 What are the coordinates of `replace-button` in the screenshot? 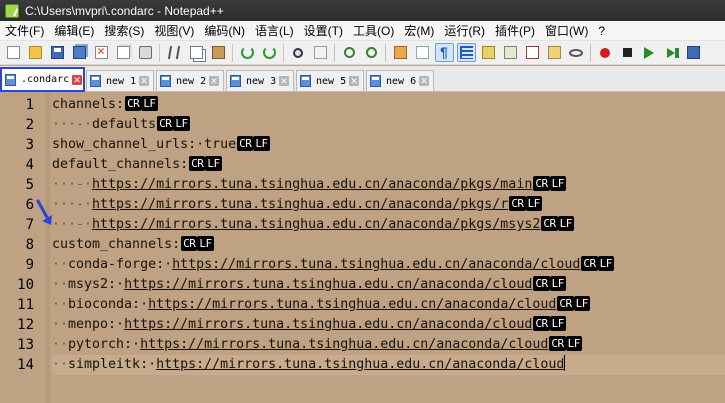 It's located at (320, 52).